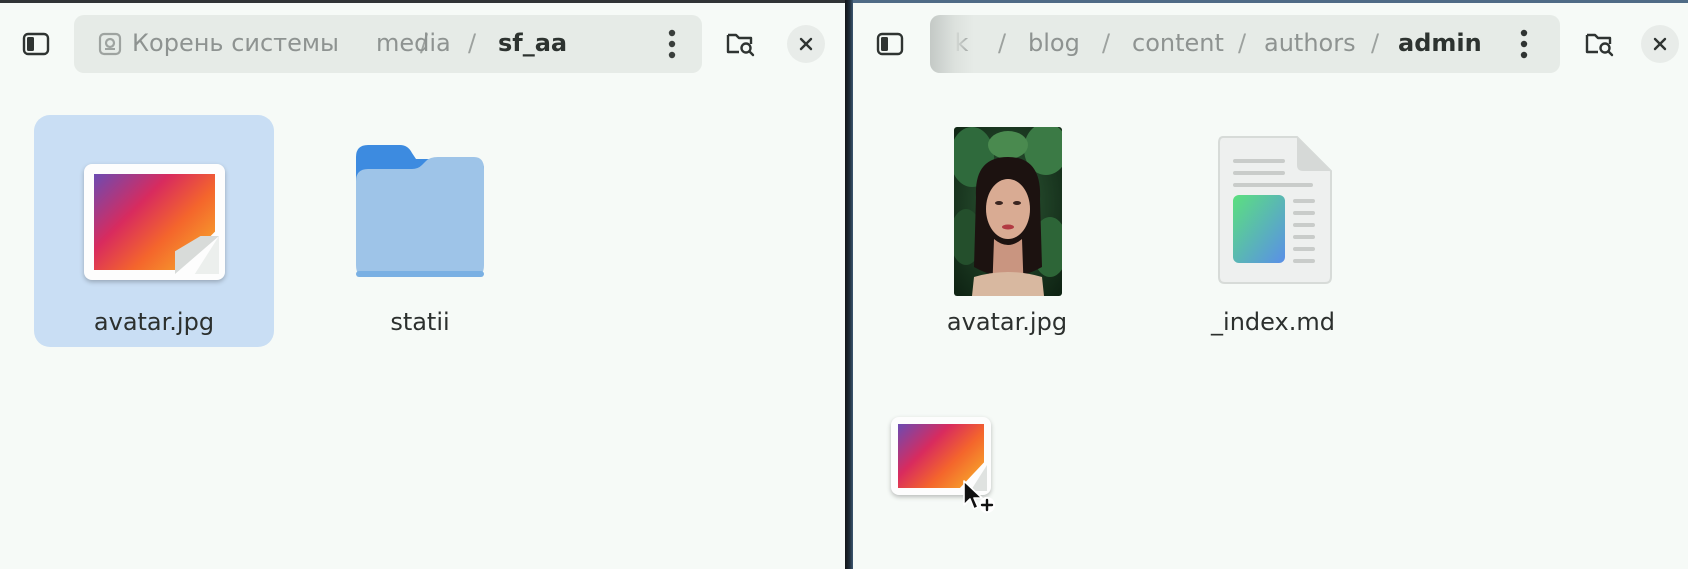  I want to click on header-bar: ork / blog / content / authors / admin, so click(1270, 46).